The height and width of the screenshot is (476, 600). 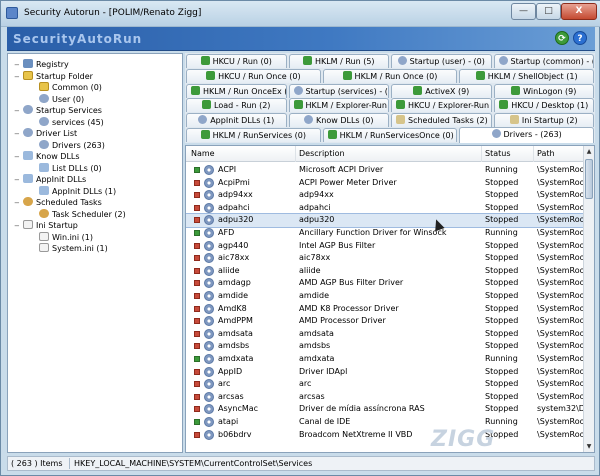 I want to click on tab: HKLM / RunServices (0), so click(x=253, y=135).